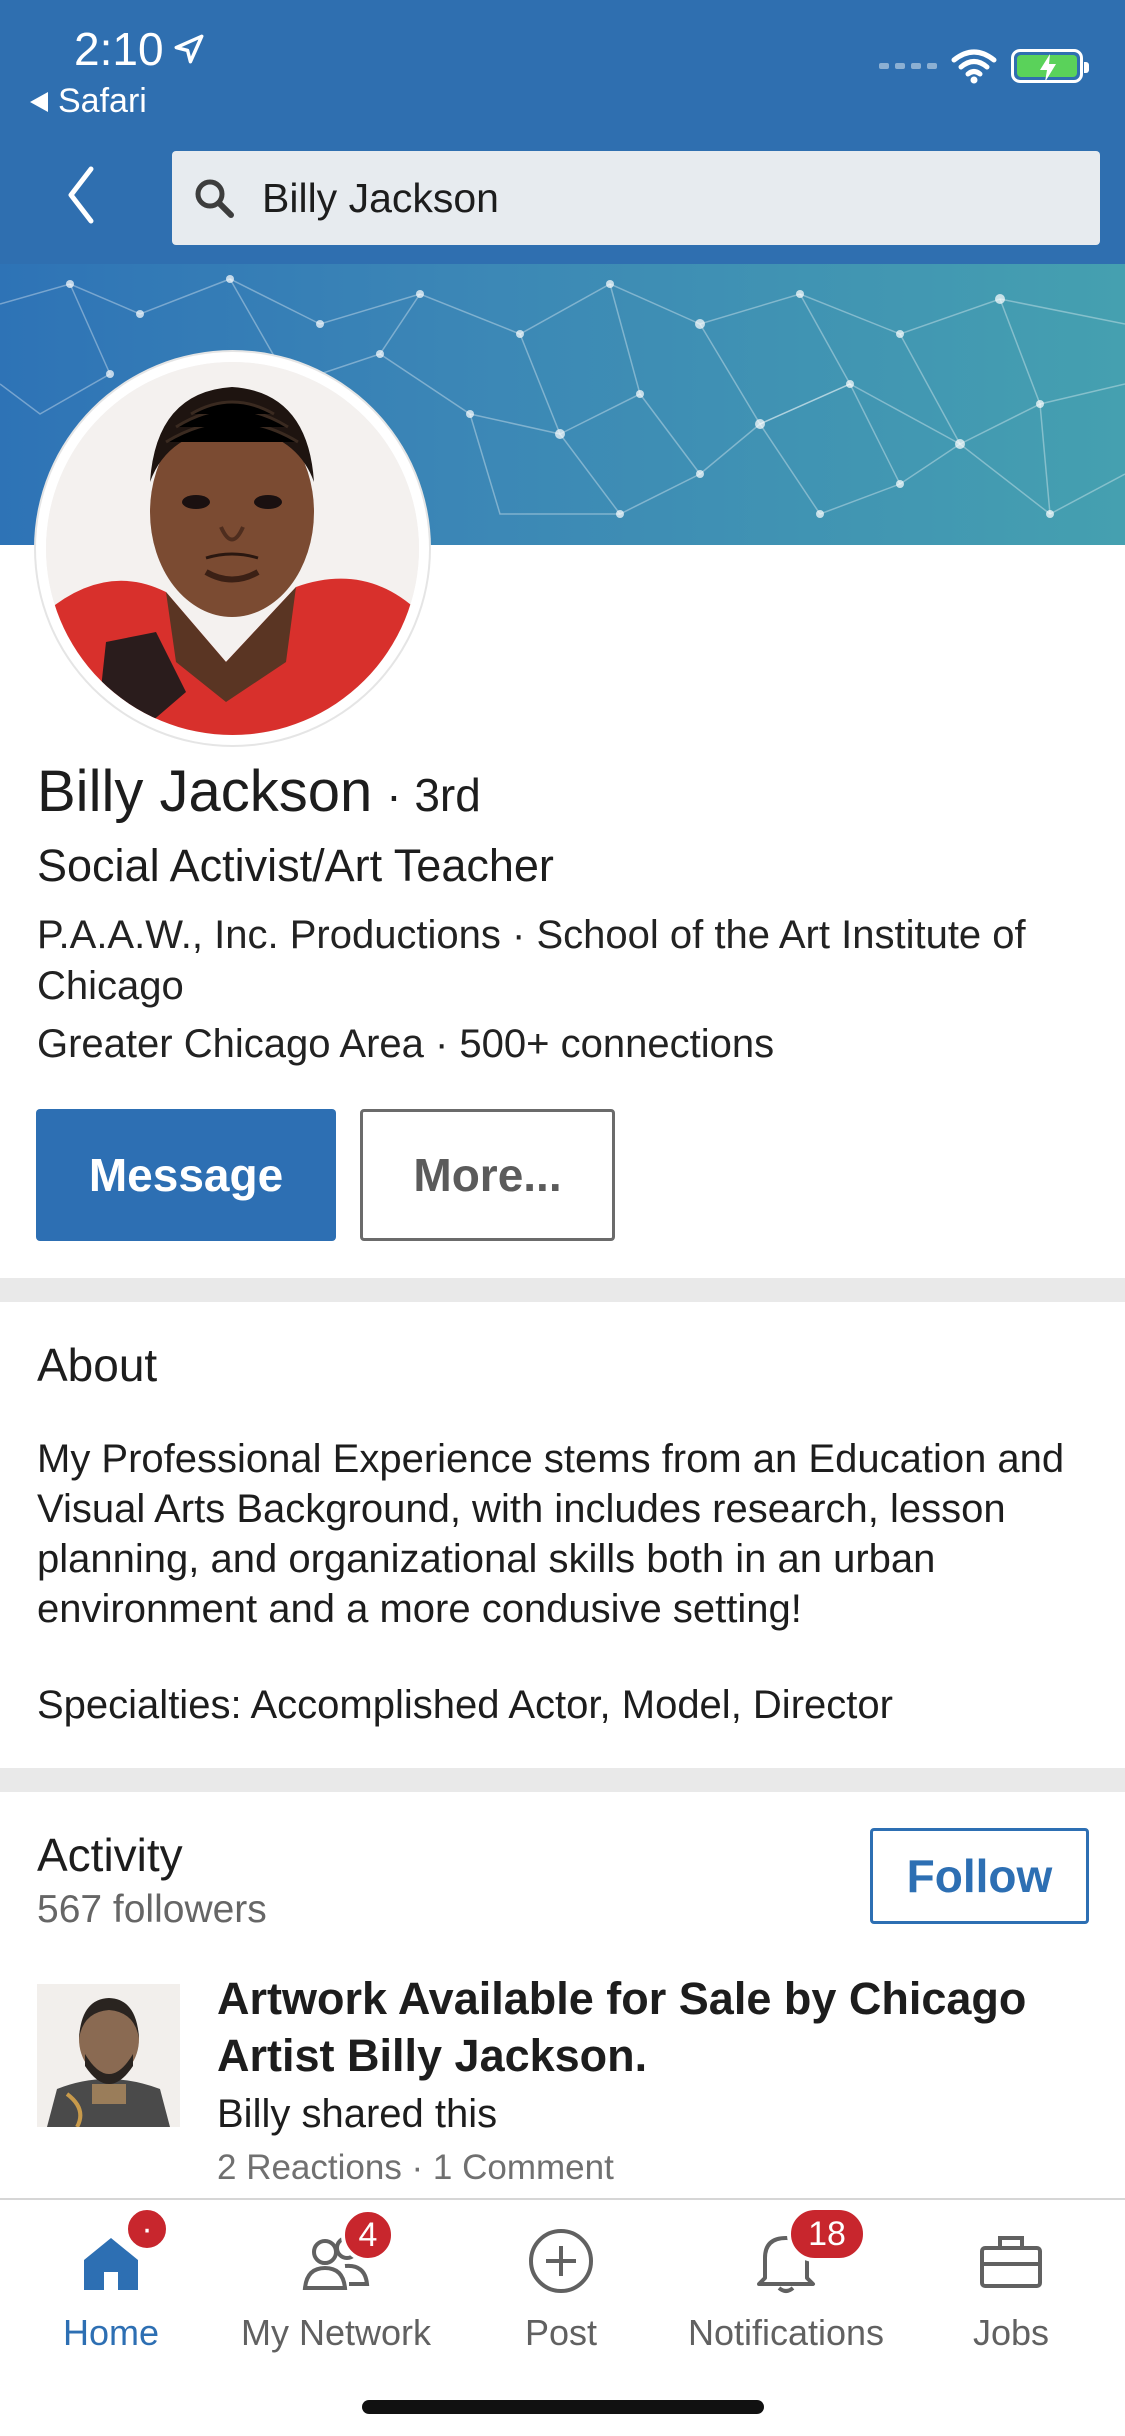  What do you see at coordinates (380, 197) in the screenshot?
I see `search-value: Billy Jackson` at bounding box center [380, 197].